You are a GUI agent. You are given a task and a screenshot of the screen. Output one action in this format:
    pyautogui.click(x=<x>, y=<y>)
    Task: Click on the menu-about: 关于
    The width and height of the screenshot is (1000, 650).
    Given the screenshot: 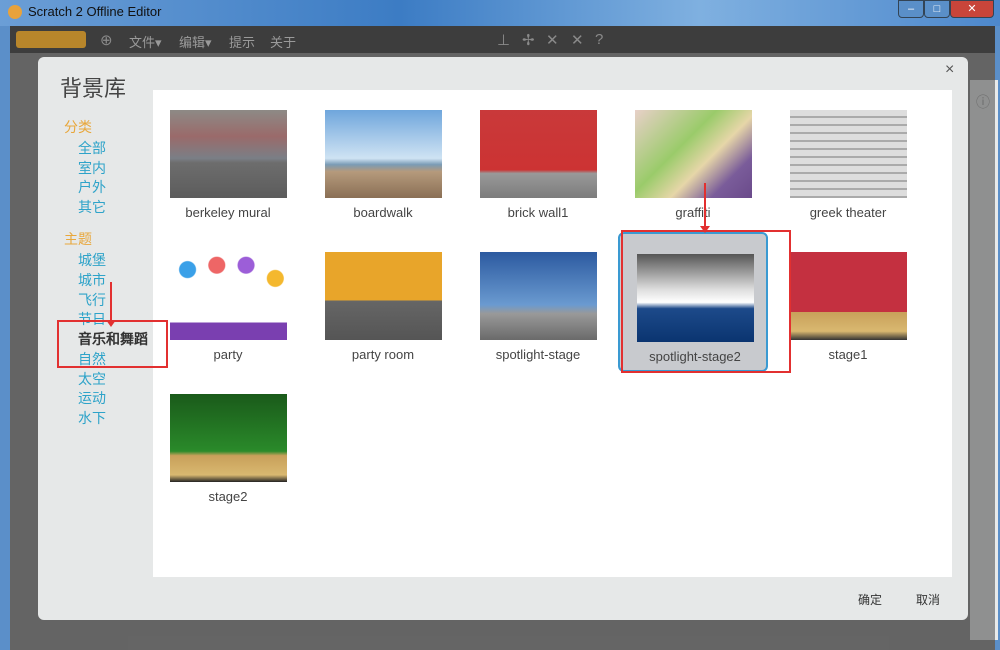 What is the action you would take?
    pyautogui.click(x=283, y=41)
    